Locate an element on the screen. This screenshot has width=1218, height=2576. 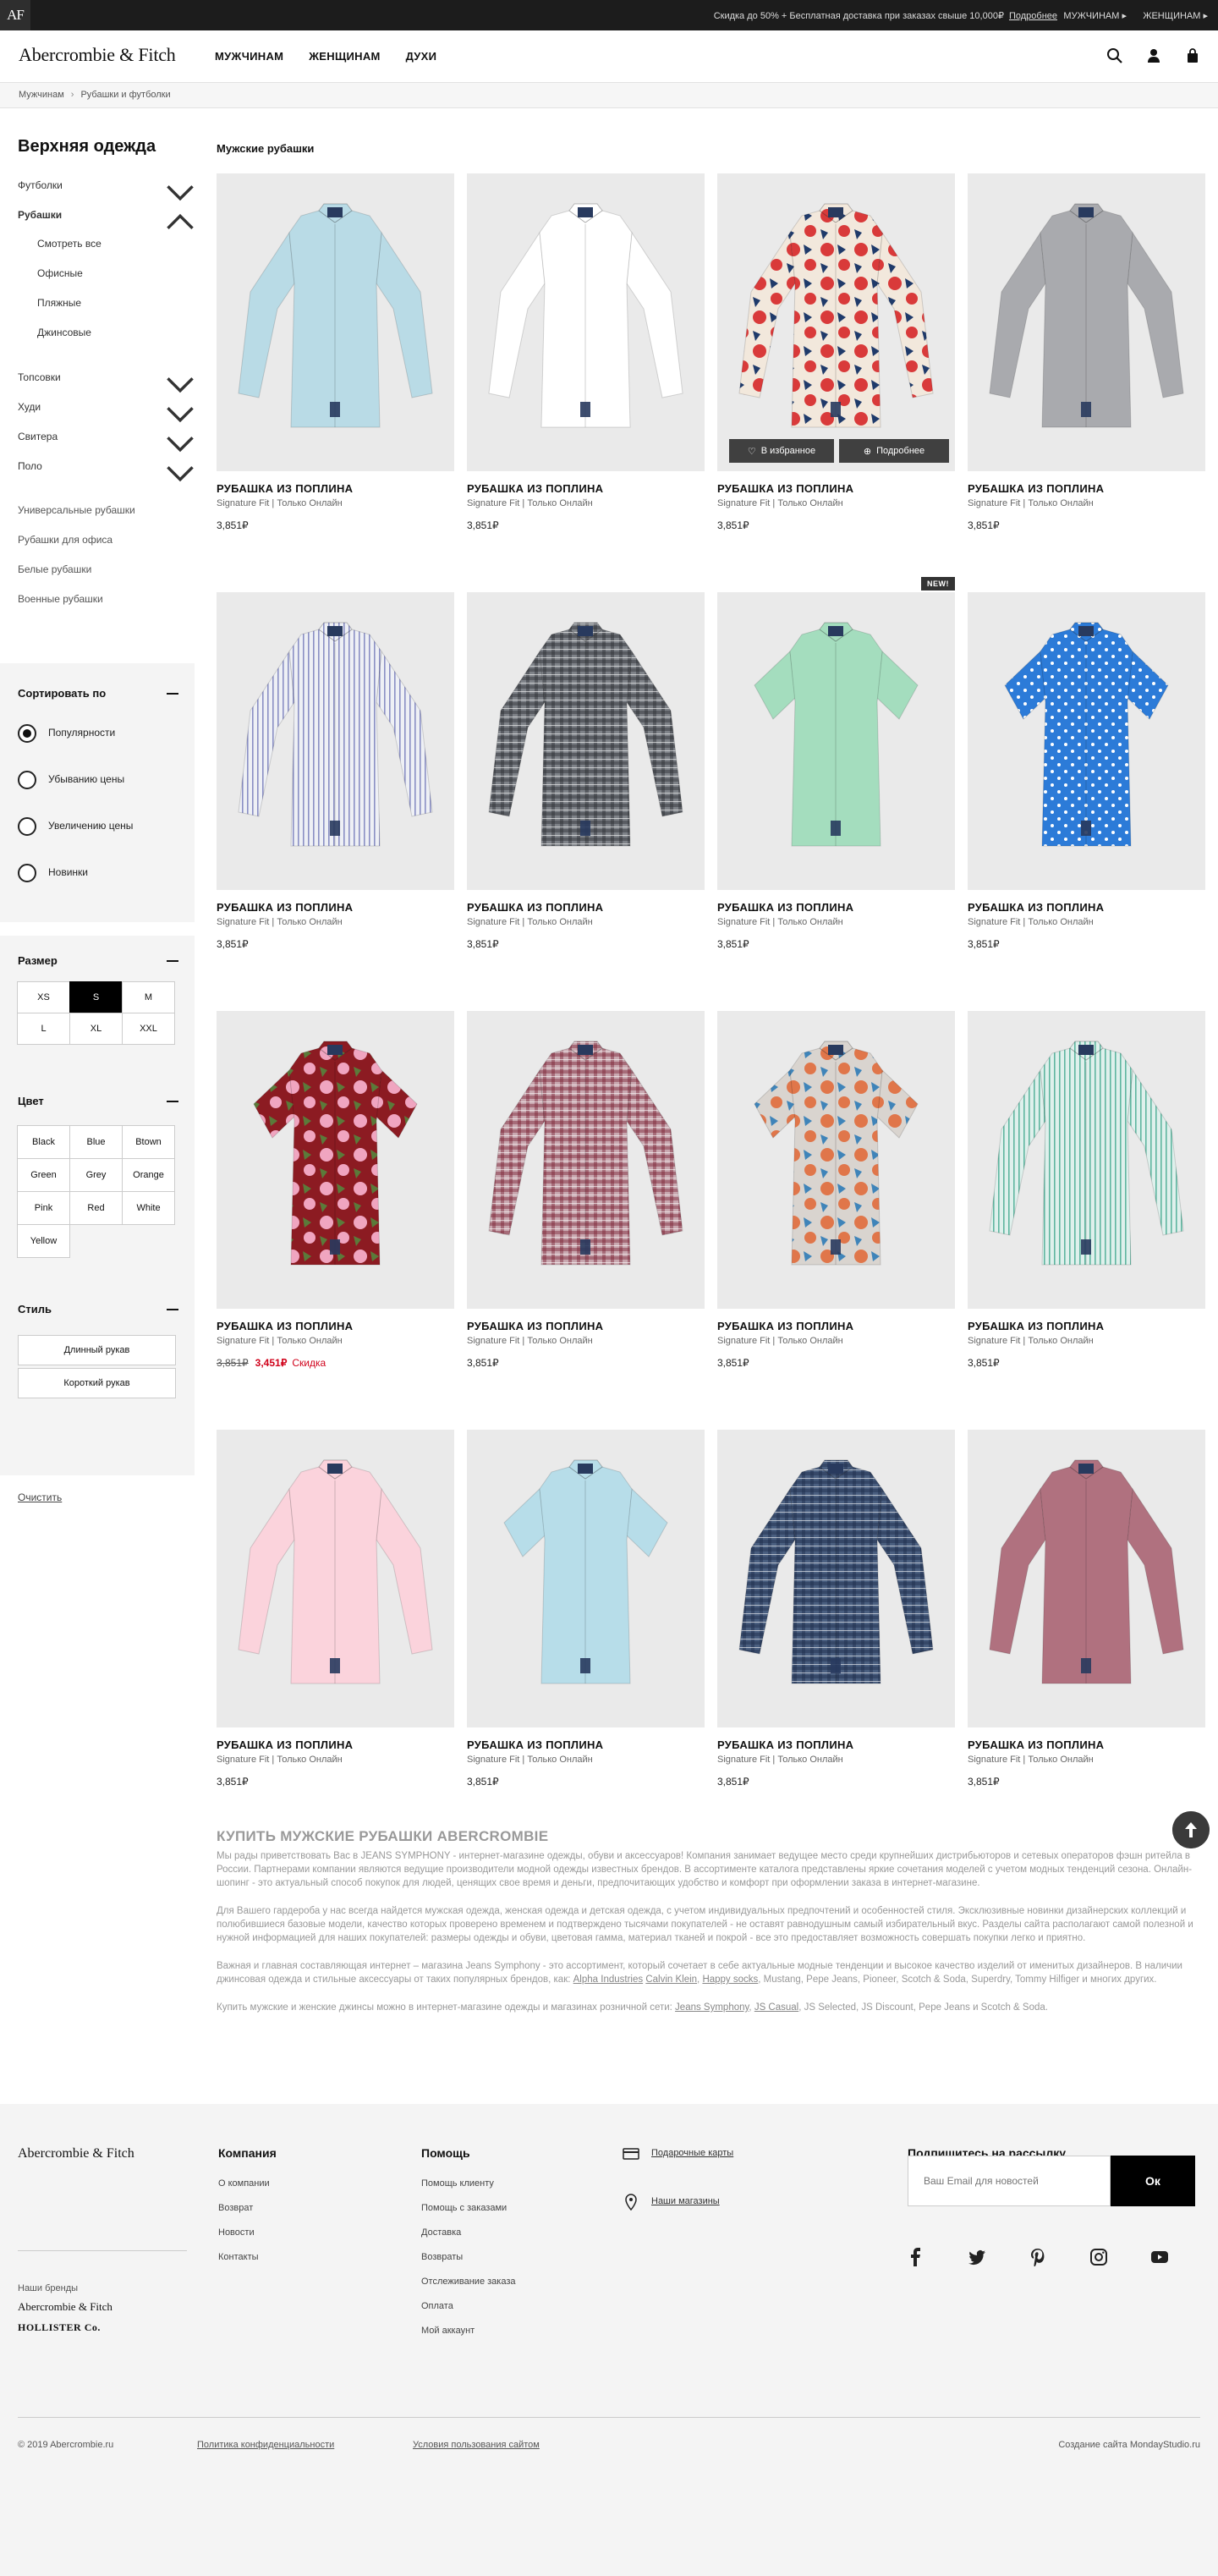
nav-fragrance: ДУХИ is located at coordinates (422, 57).